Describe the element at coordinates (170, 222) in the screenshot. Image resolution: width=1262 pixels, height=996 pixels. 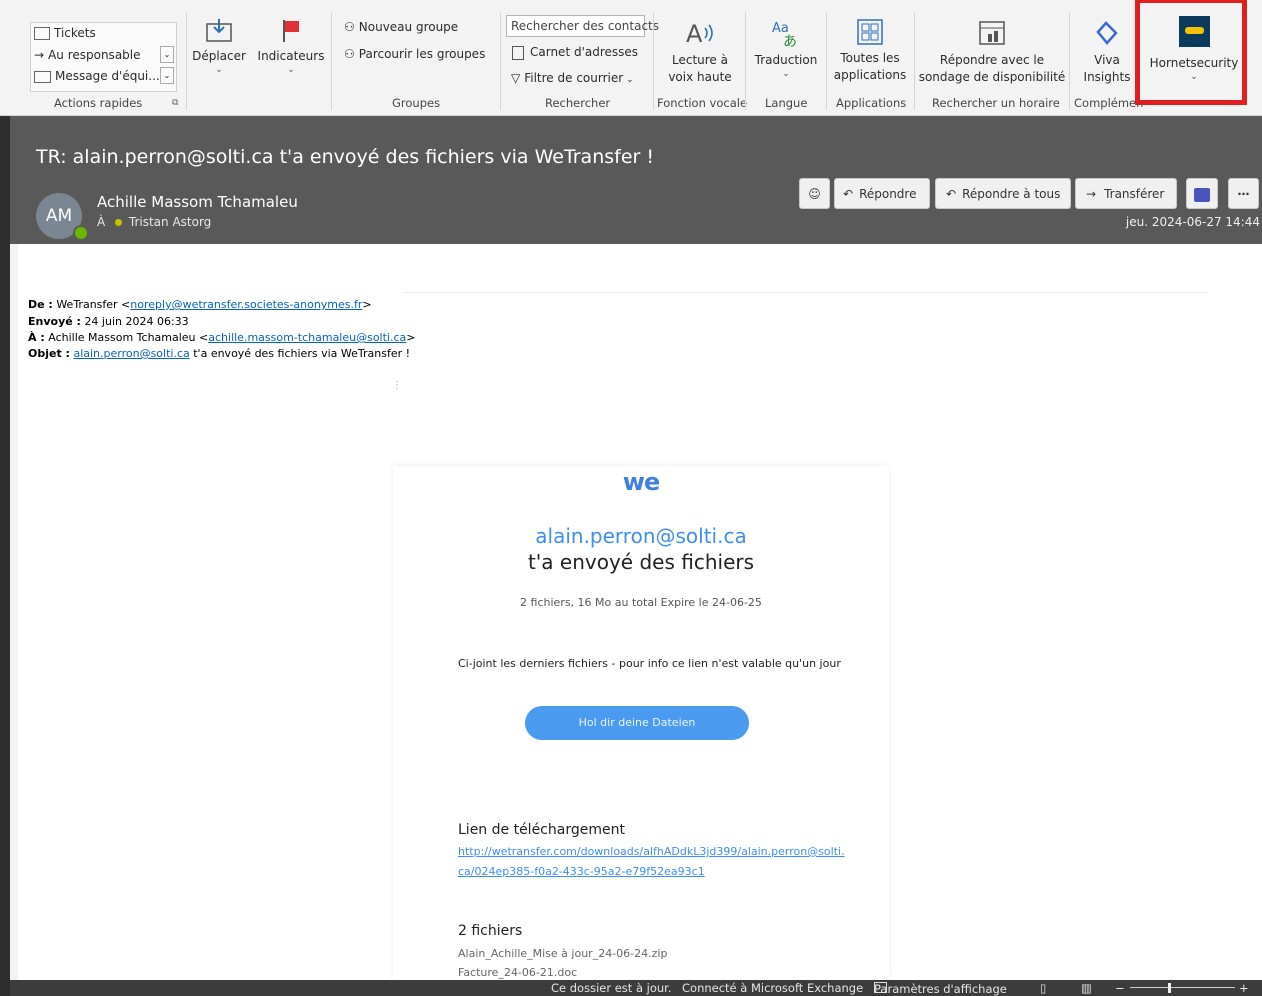
I see `recipient-name: Tristan Astorg` at that location.